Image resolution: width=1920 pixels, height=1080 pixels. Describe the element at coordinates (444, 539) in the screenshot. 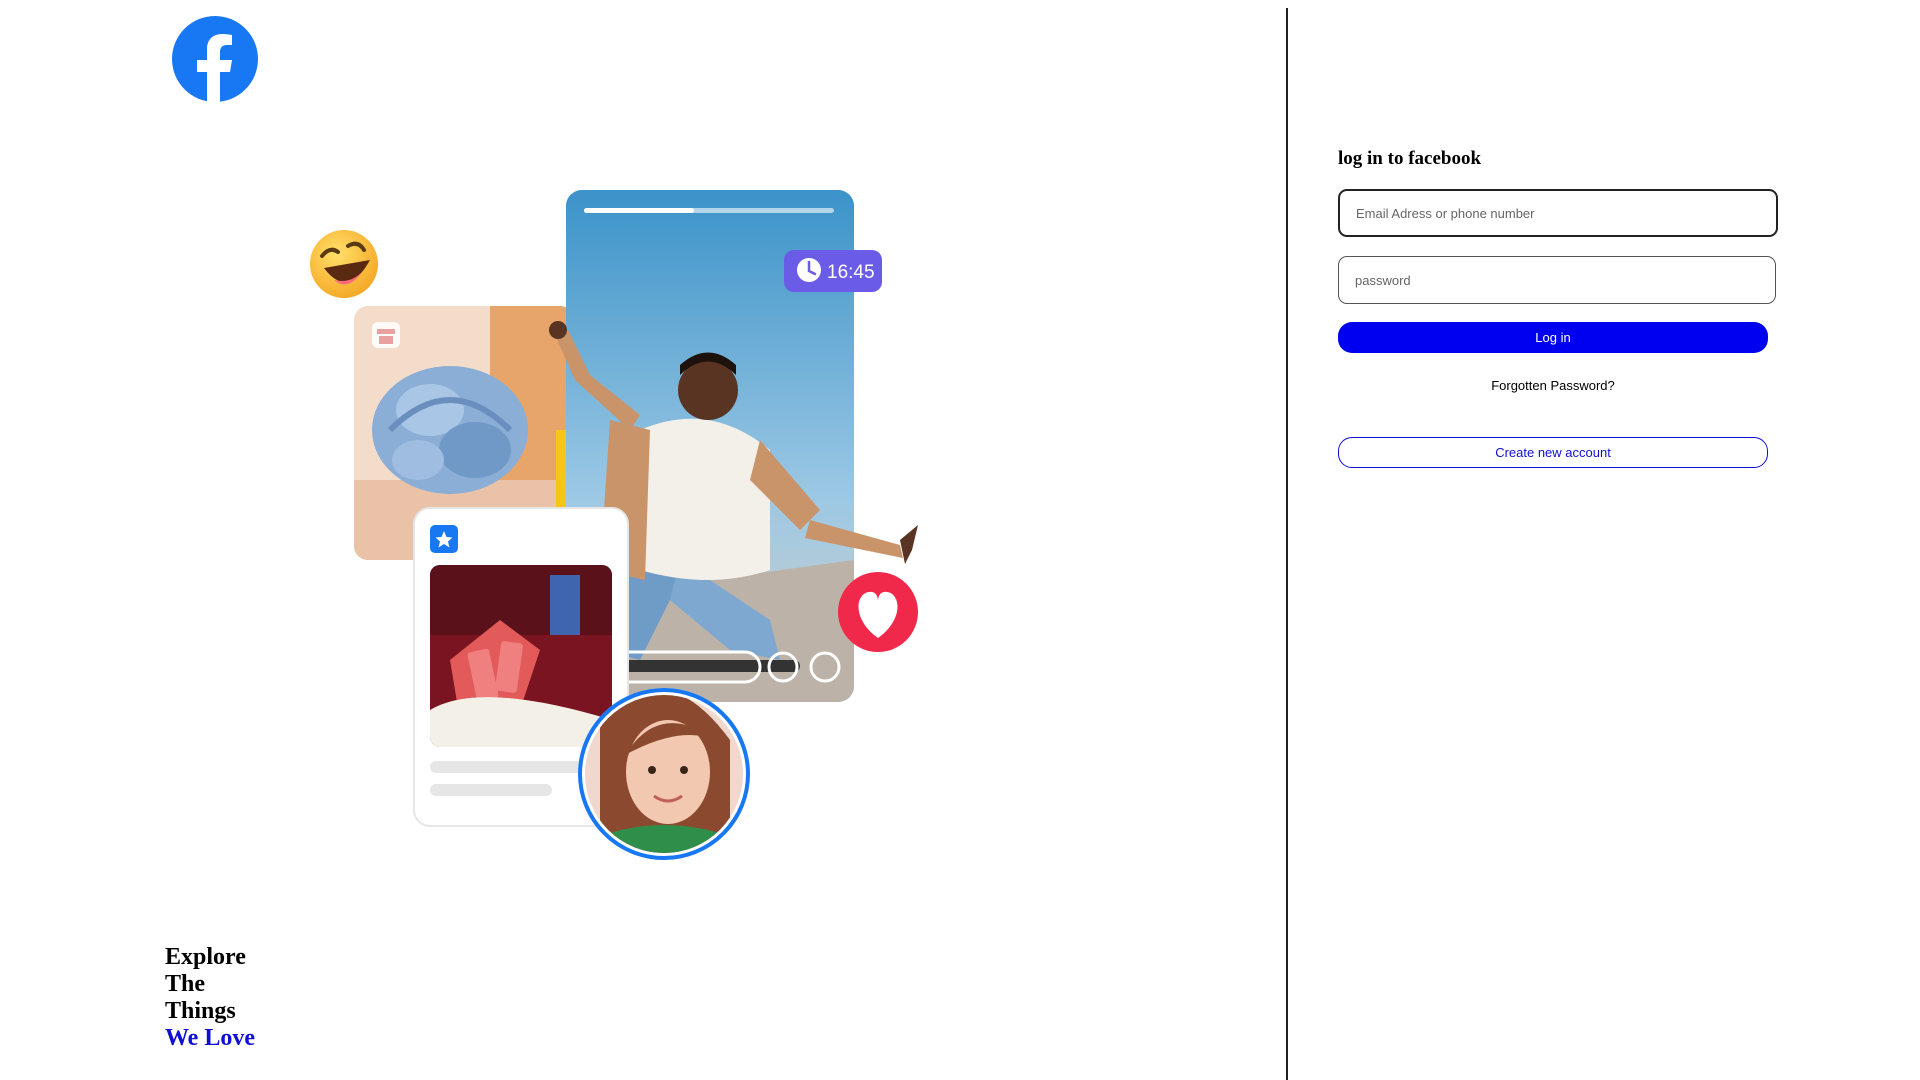

I see `bookmark-star-icon` at that location.